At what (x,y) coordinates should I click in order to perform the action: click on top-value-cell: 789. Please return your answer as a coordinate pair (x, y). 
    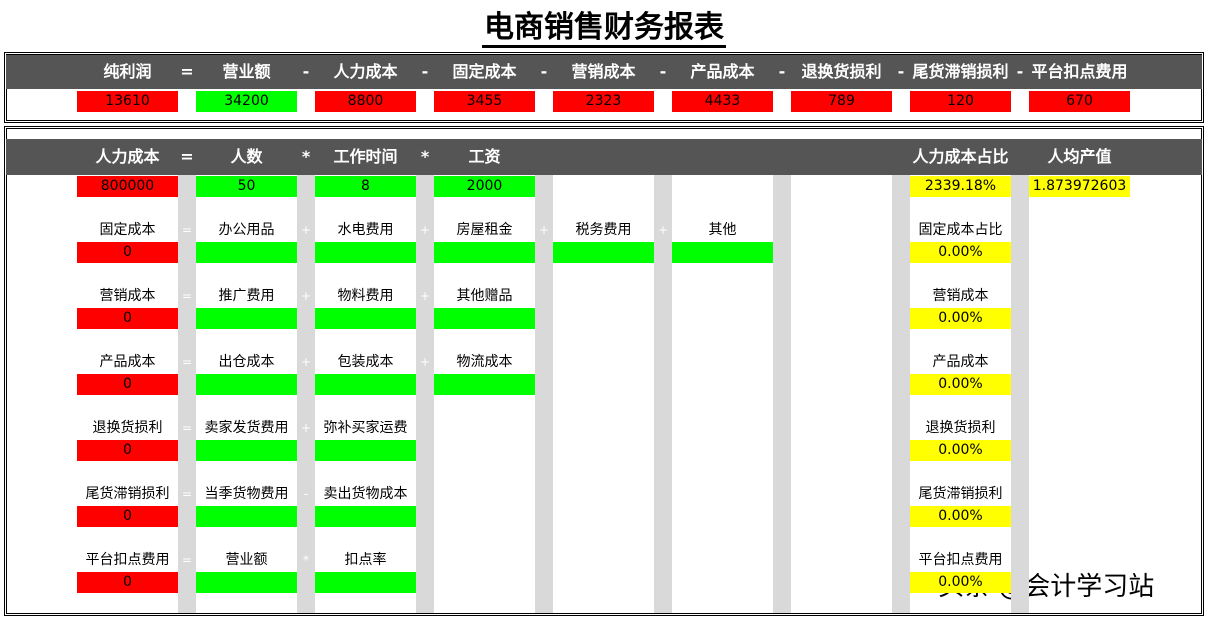
    Looking at the image, I should click on (841, 101).